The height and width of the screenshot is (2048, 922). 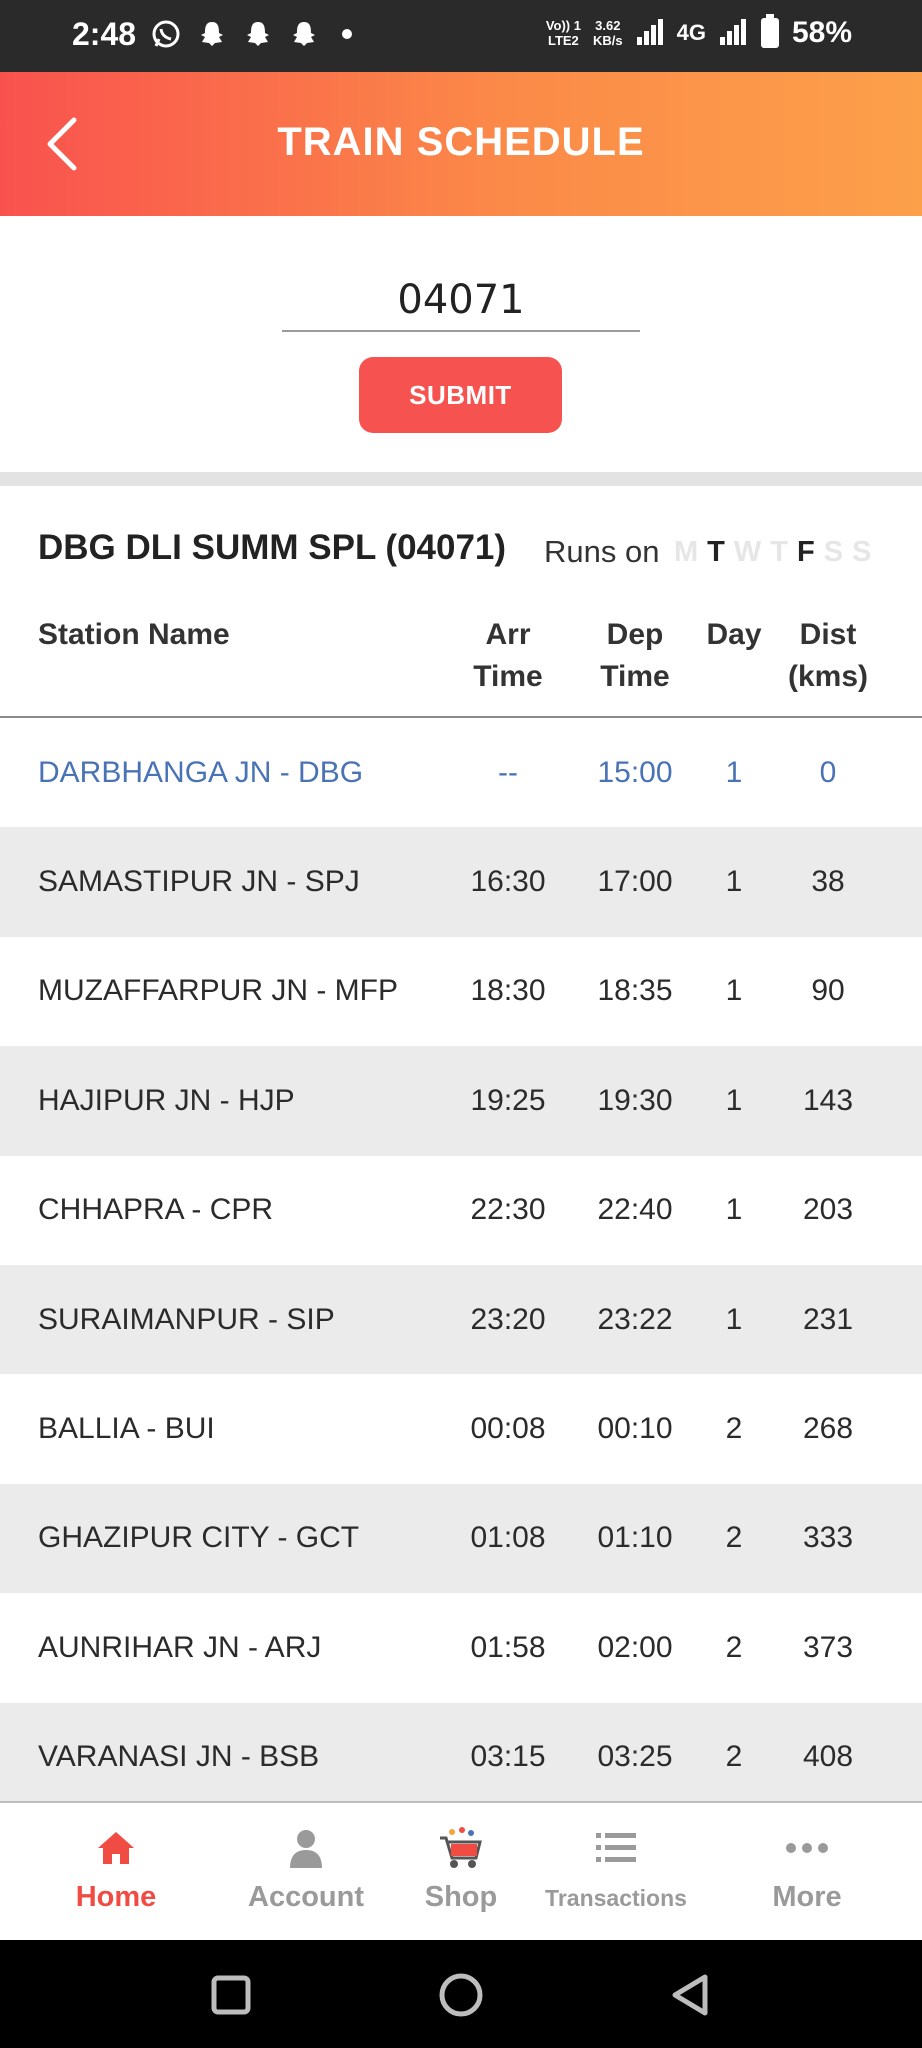 I want to click on bottom-navigation: Home Account Shop Transactions More, so click(x=461, y=1871).